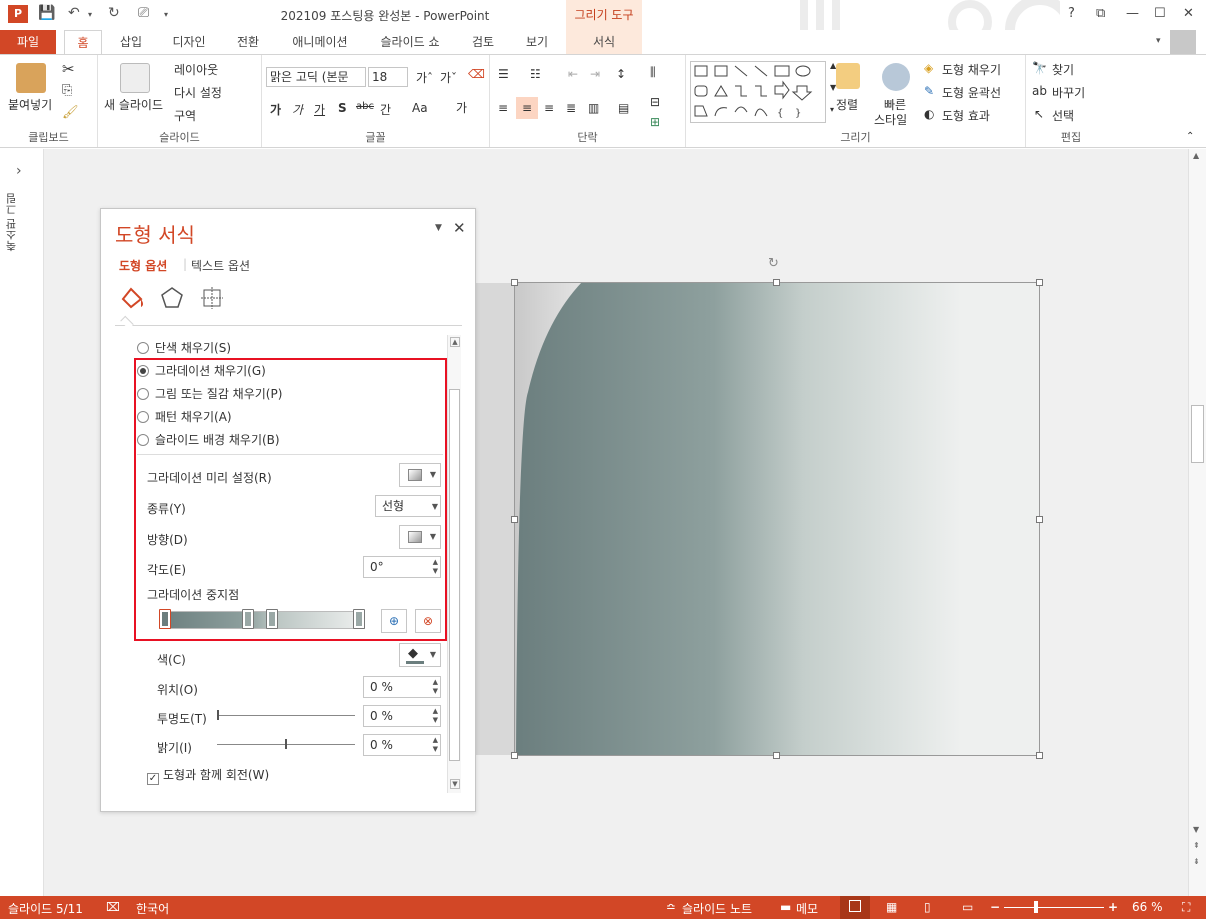 The width and height of the screenshot is (1206, 919). Describe the element at coordinates (1039, 519) in the screenshot. I see `resize-handle-mr` at that location.